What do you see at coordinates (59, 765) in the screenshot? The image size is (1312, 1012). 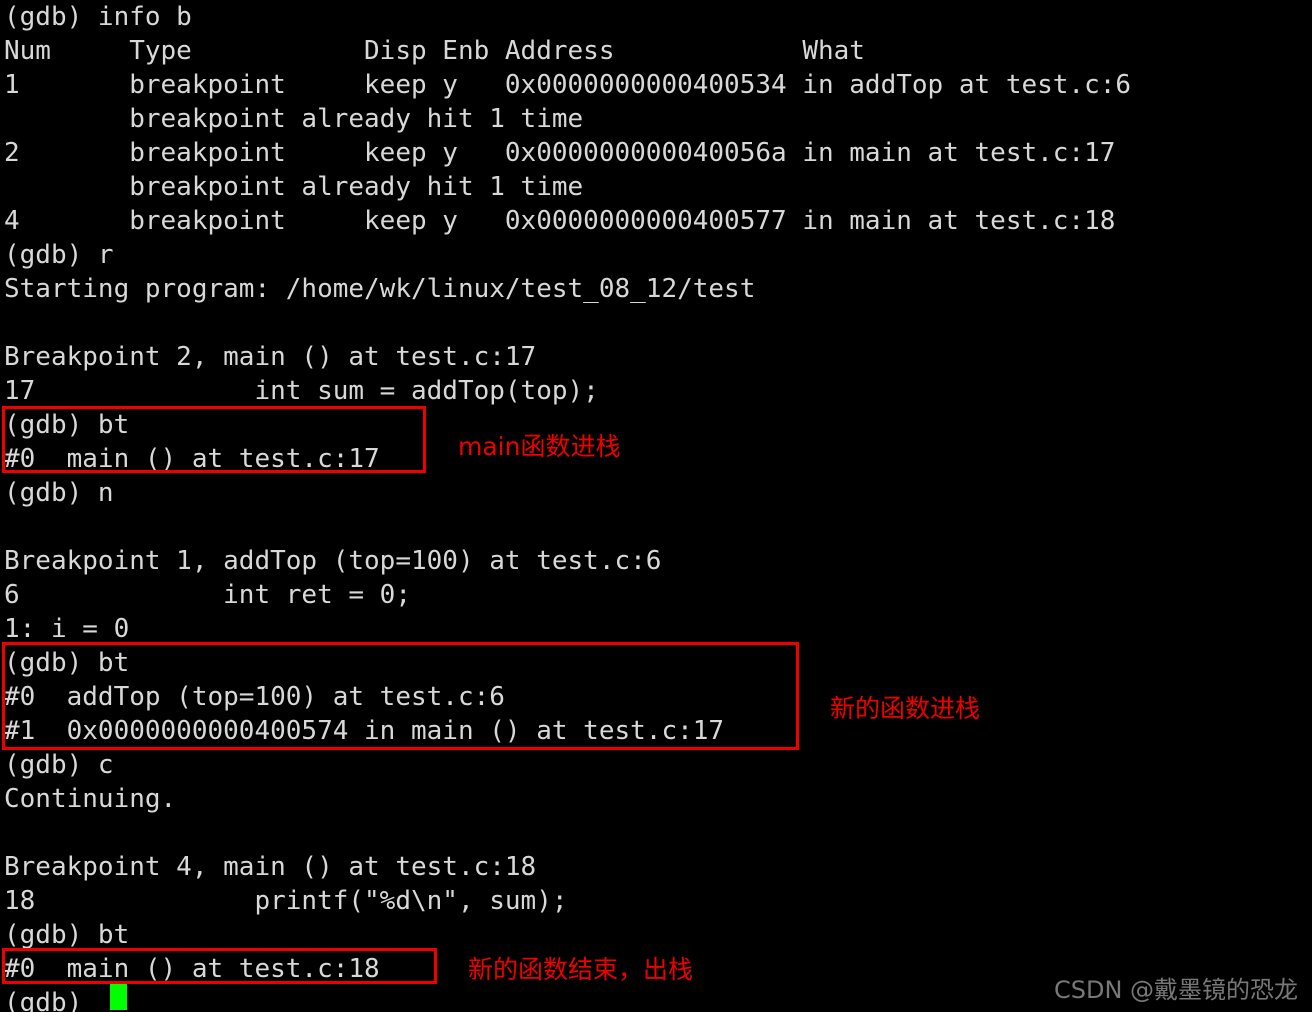 I see `terminal-line: (gdb) c` at bounding box center [59, 765].